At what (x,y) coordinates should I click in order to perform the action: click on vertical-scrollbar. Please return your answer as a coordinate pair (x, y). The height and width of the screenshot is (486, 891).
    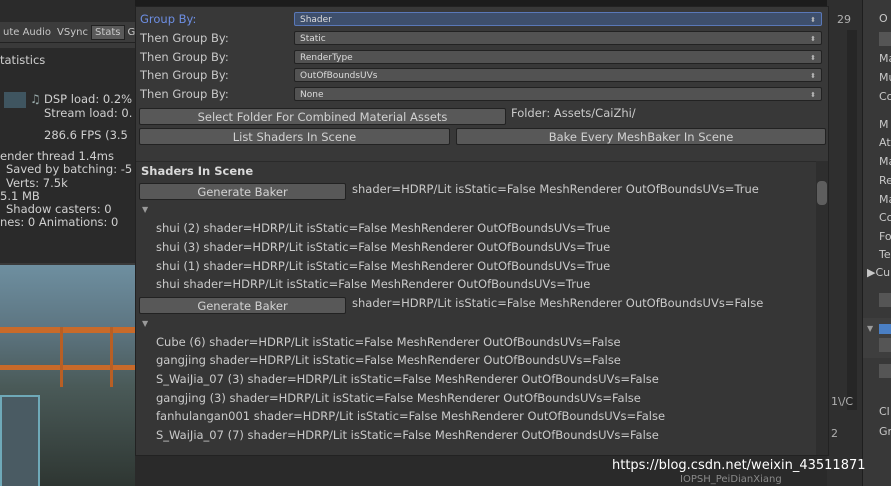
    Looking at the image, I should click on (822, 308).